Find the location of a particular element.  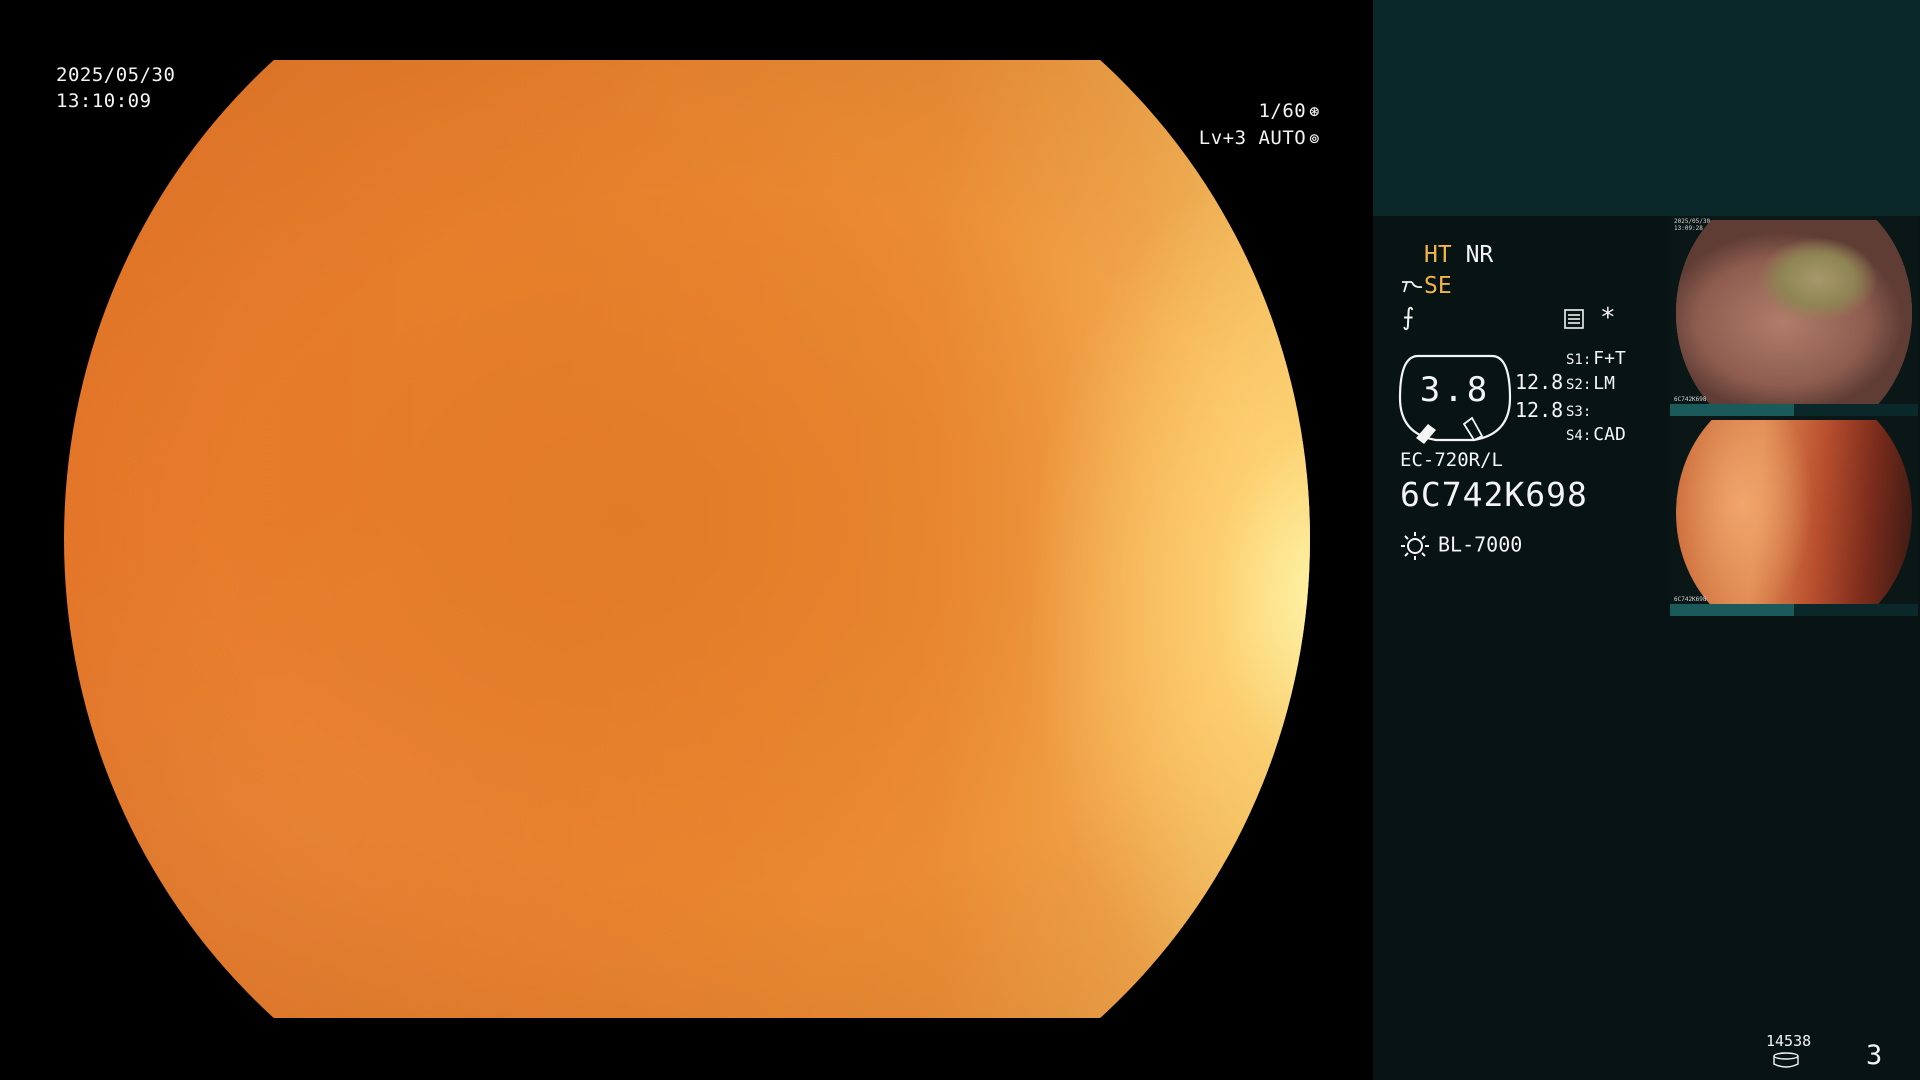

light-source-row: BL-7000 is located at coordinates (1461, 546).